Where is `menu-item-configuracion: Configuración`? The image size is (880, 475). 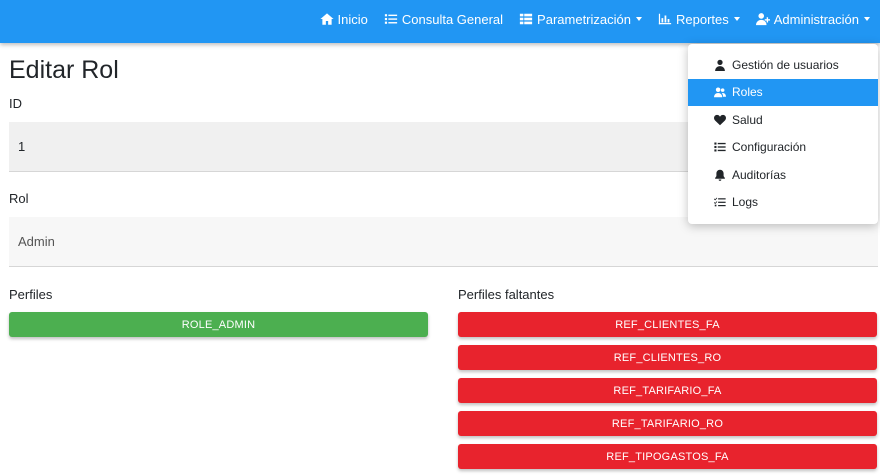
menu-item-configuracion: Configuración is located at coordinates (783, 148).